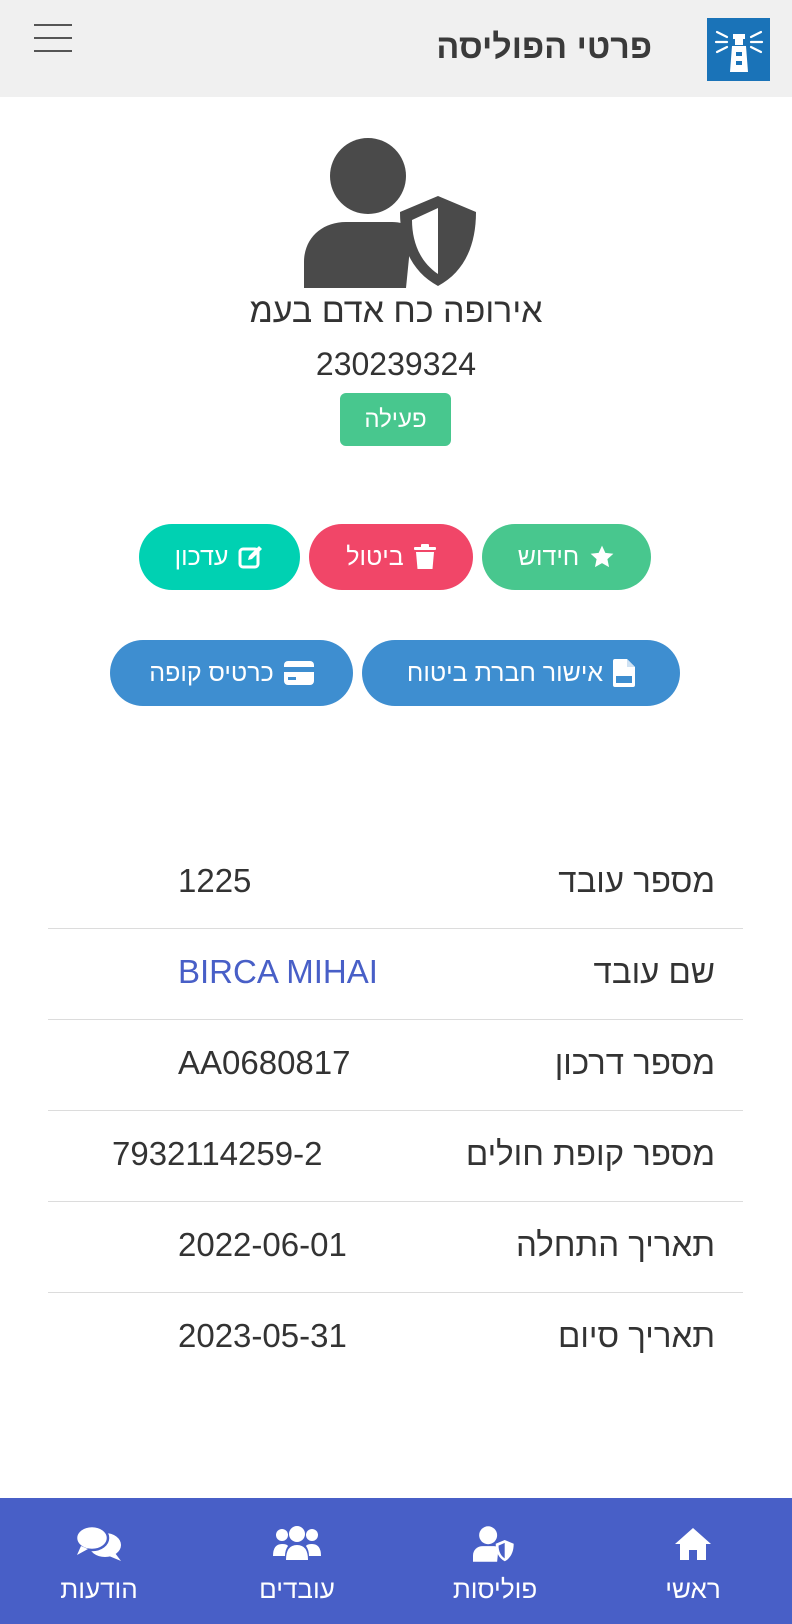 Image resolution: width=792 pixels, height=1624 pixels. I want to click on detail-label: מספר קופת חולים, so click(590, 1153).